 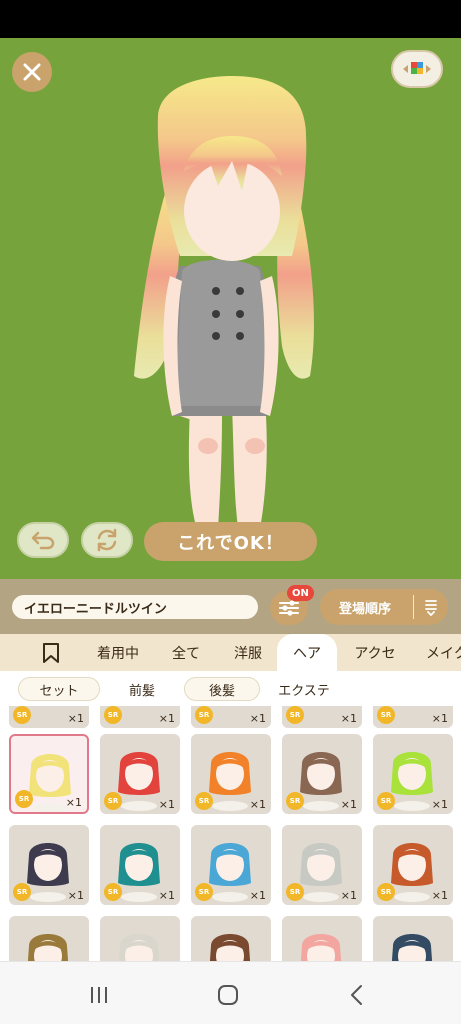 I want to click on subtab-set: セット, so click(x=59, y=689).